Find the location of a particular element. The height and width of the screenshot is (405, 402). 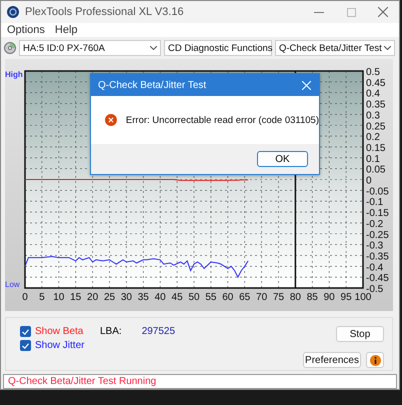

y-tick-label: 0.2 is located at coordinates (373, 138).